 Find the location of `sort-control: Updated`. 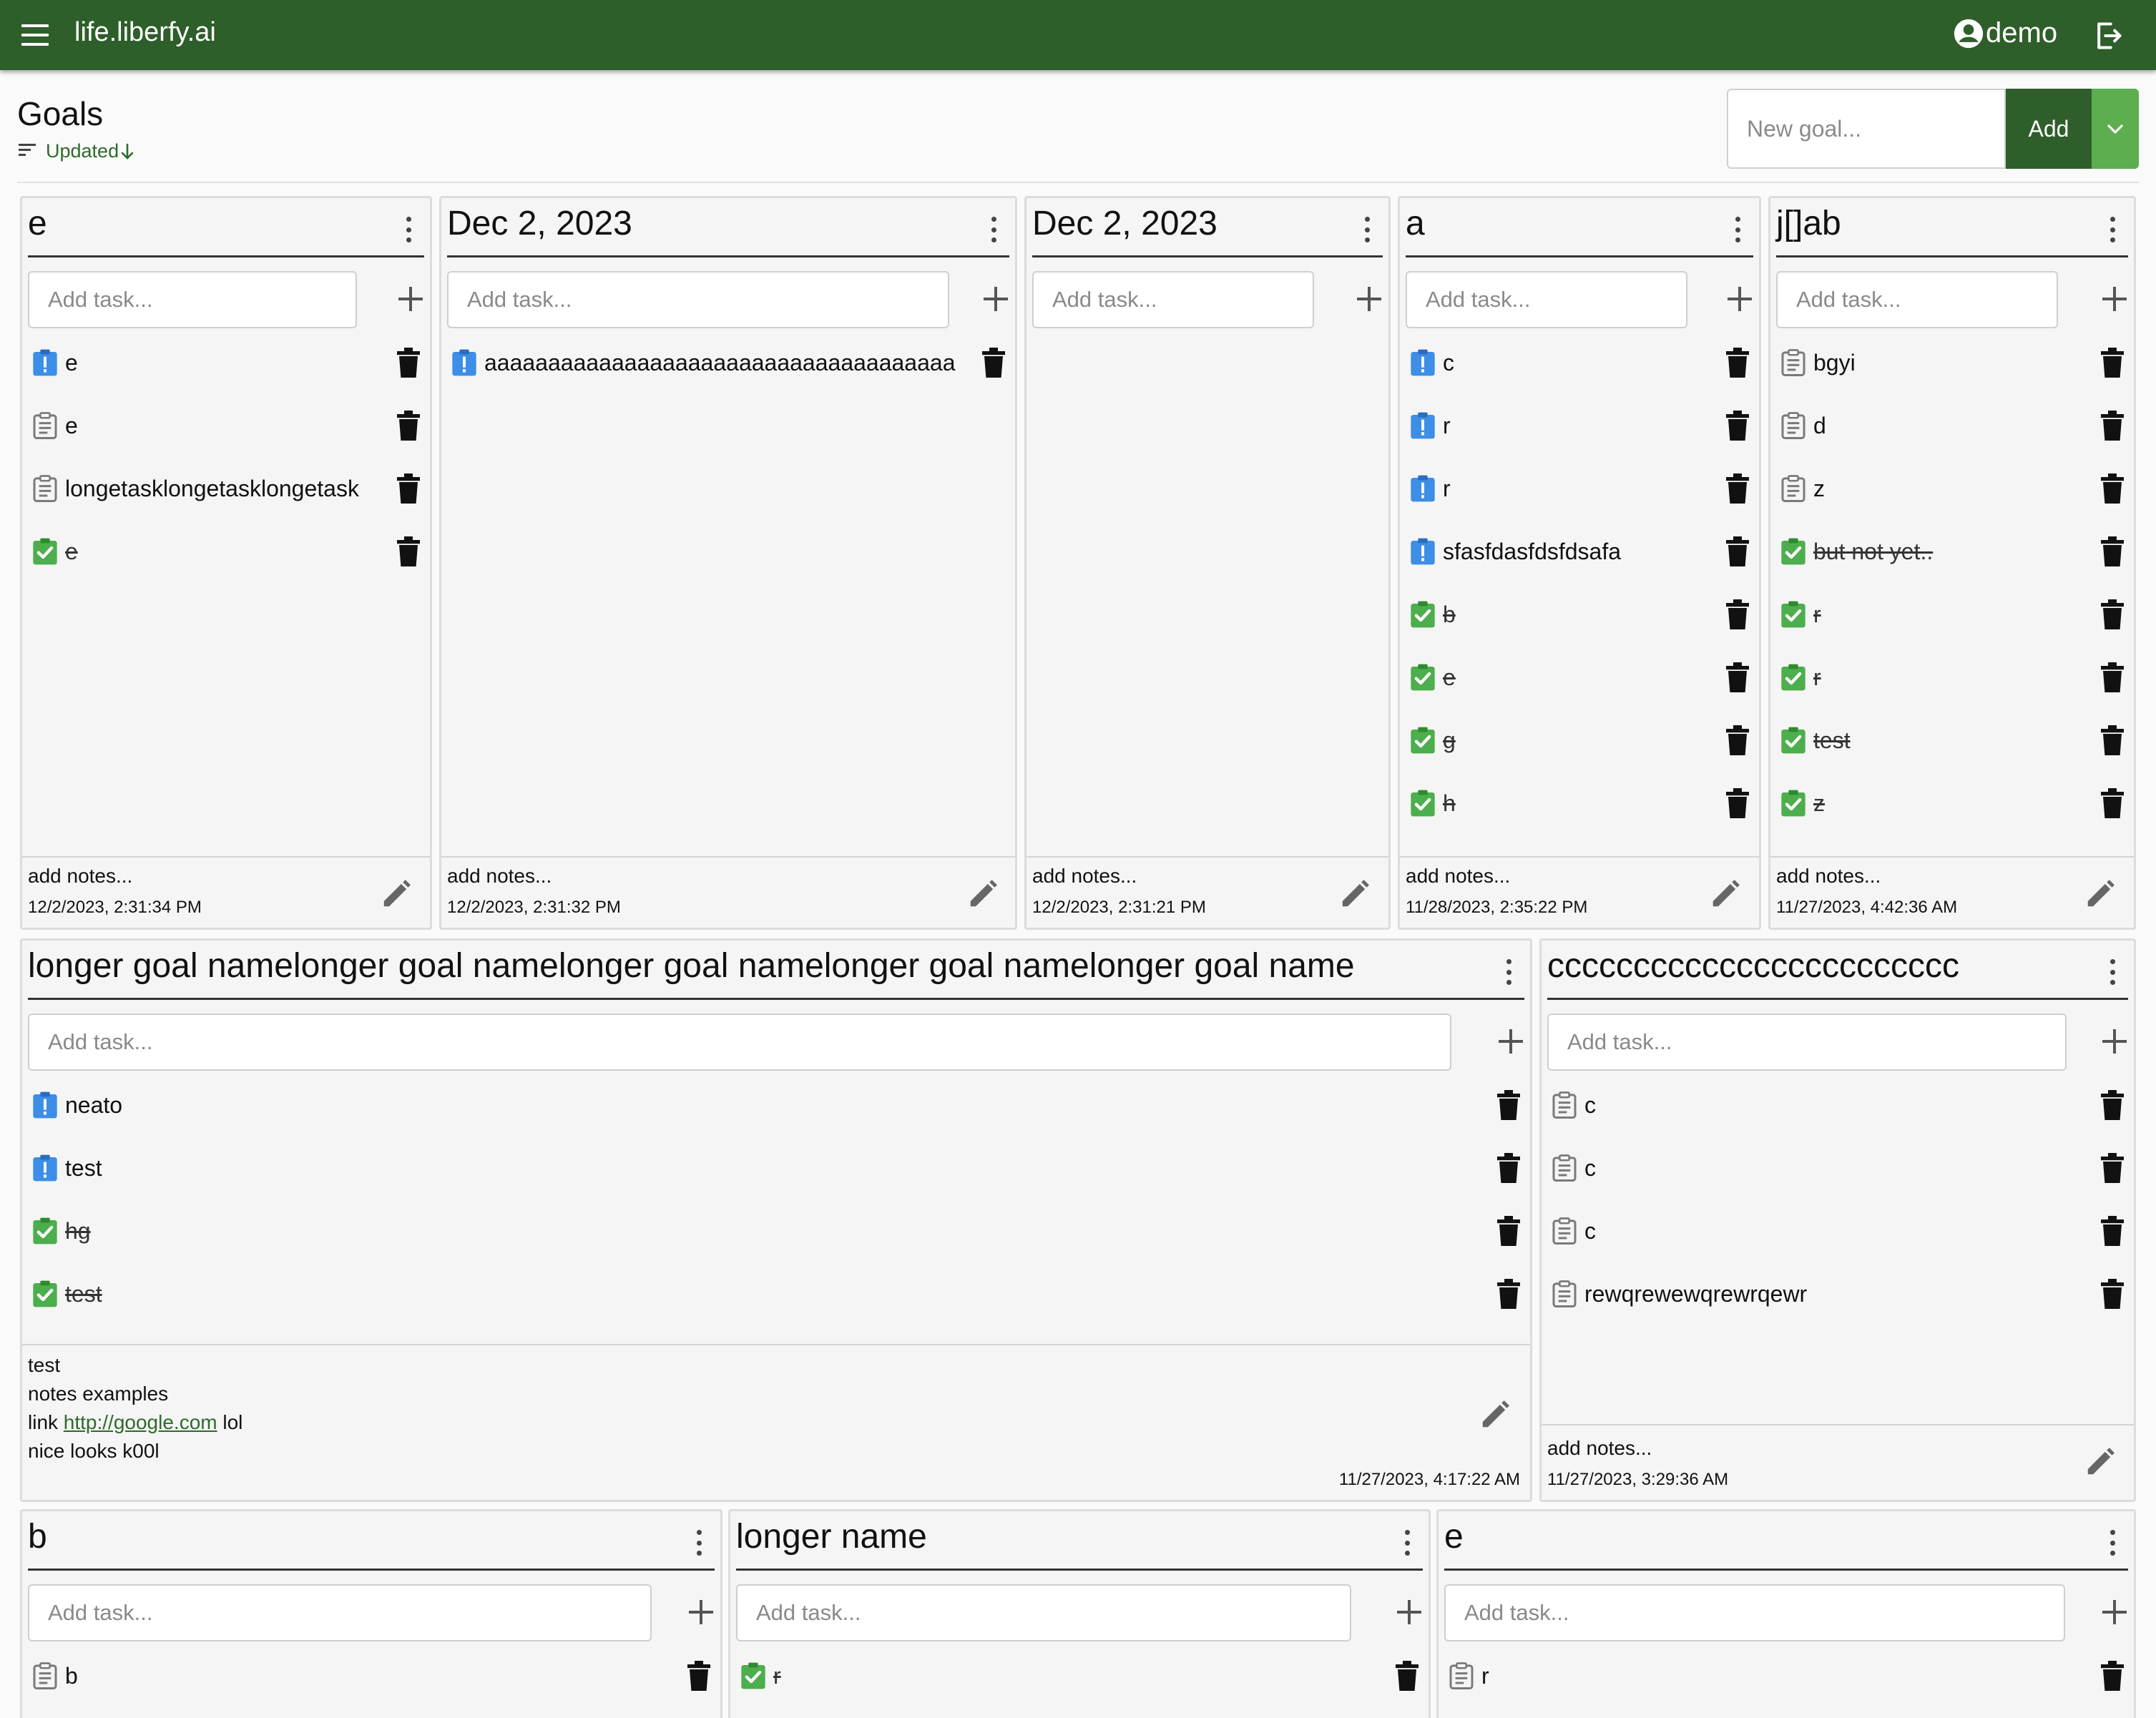

sort-control: Updated is located at coordinates (77, 151).